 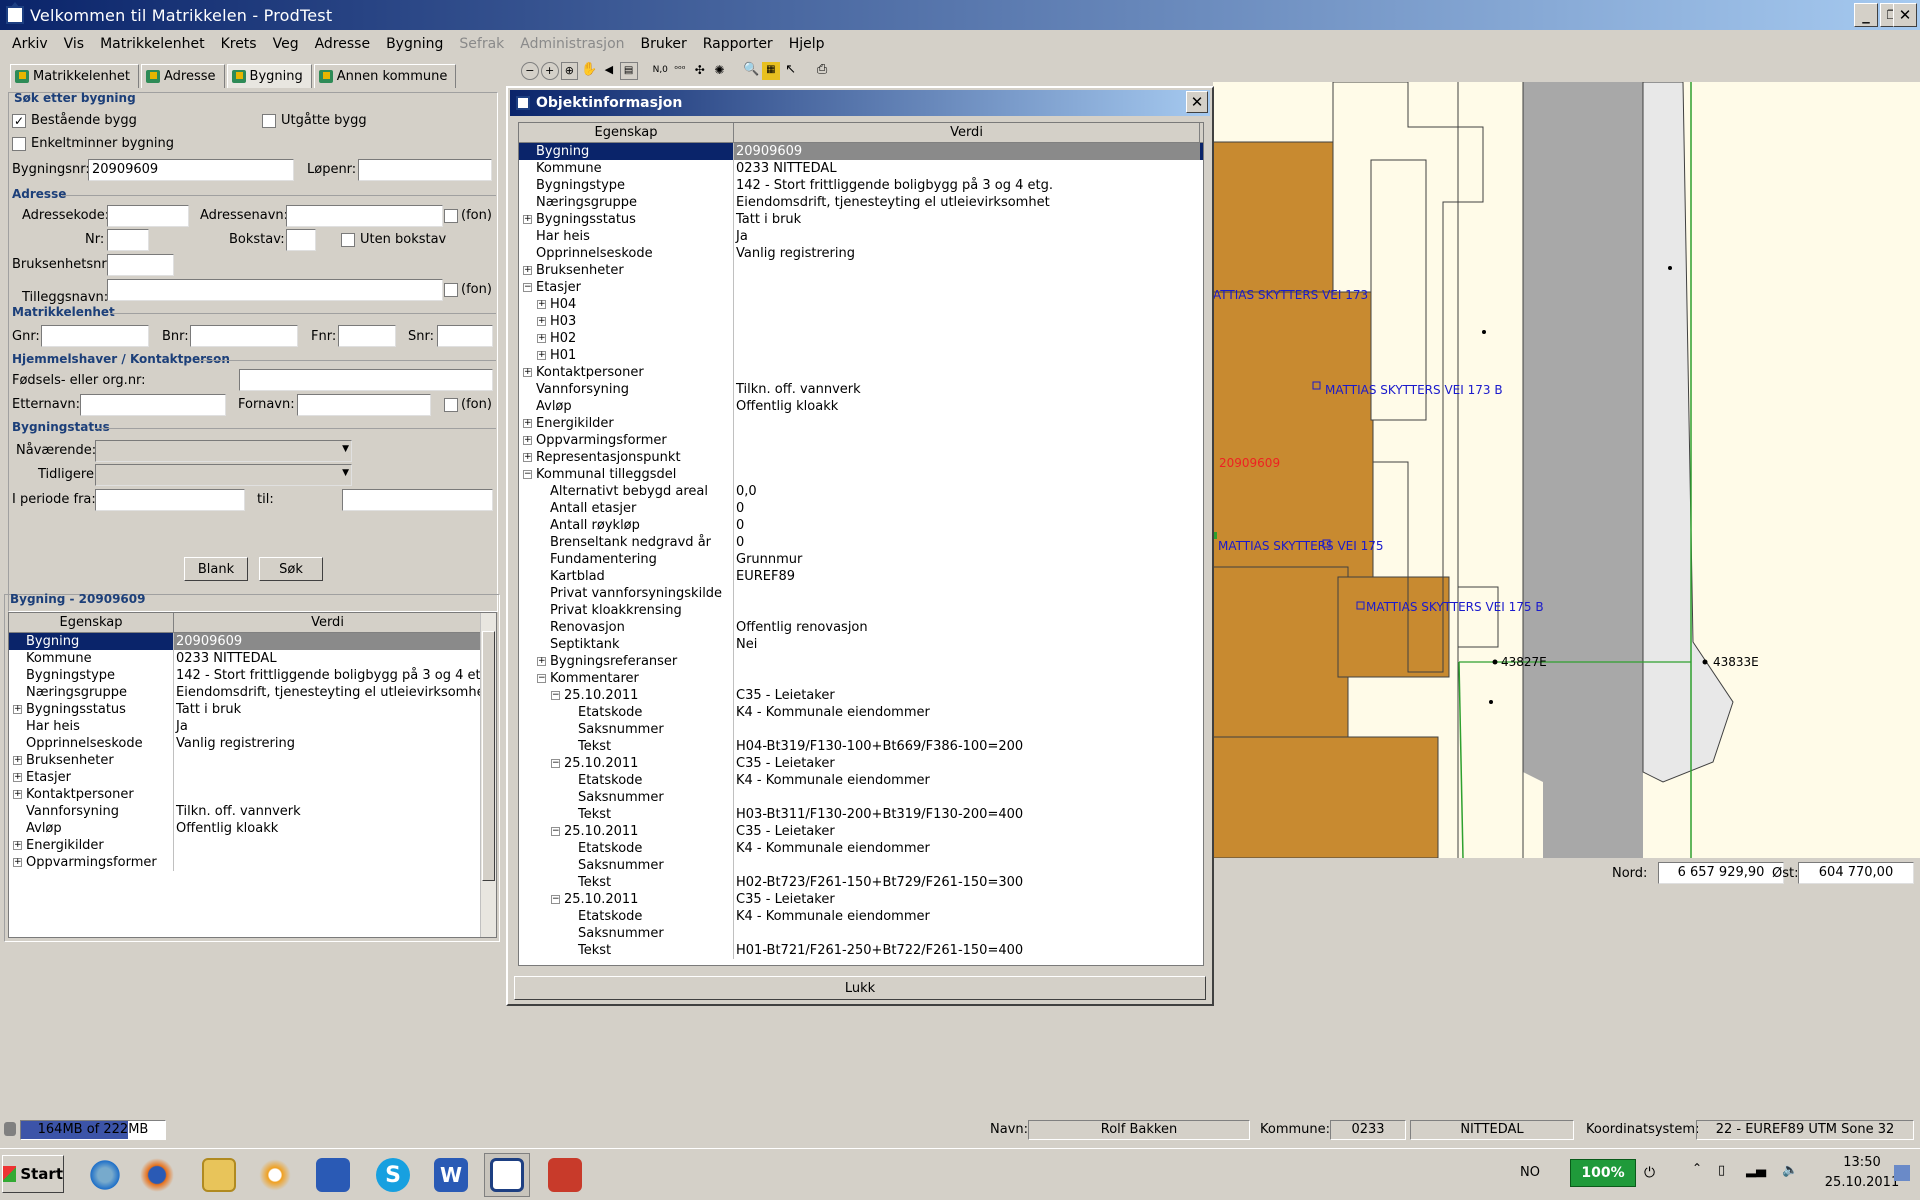 What do you see at coordinates (861, 491) in the screenshot?
I see `table-row: Alternativt bebygd areal 0,0` at bounding box center [861, 491].